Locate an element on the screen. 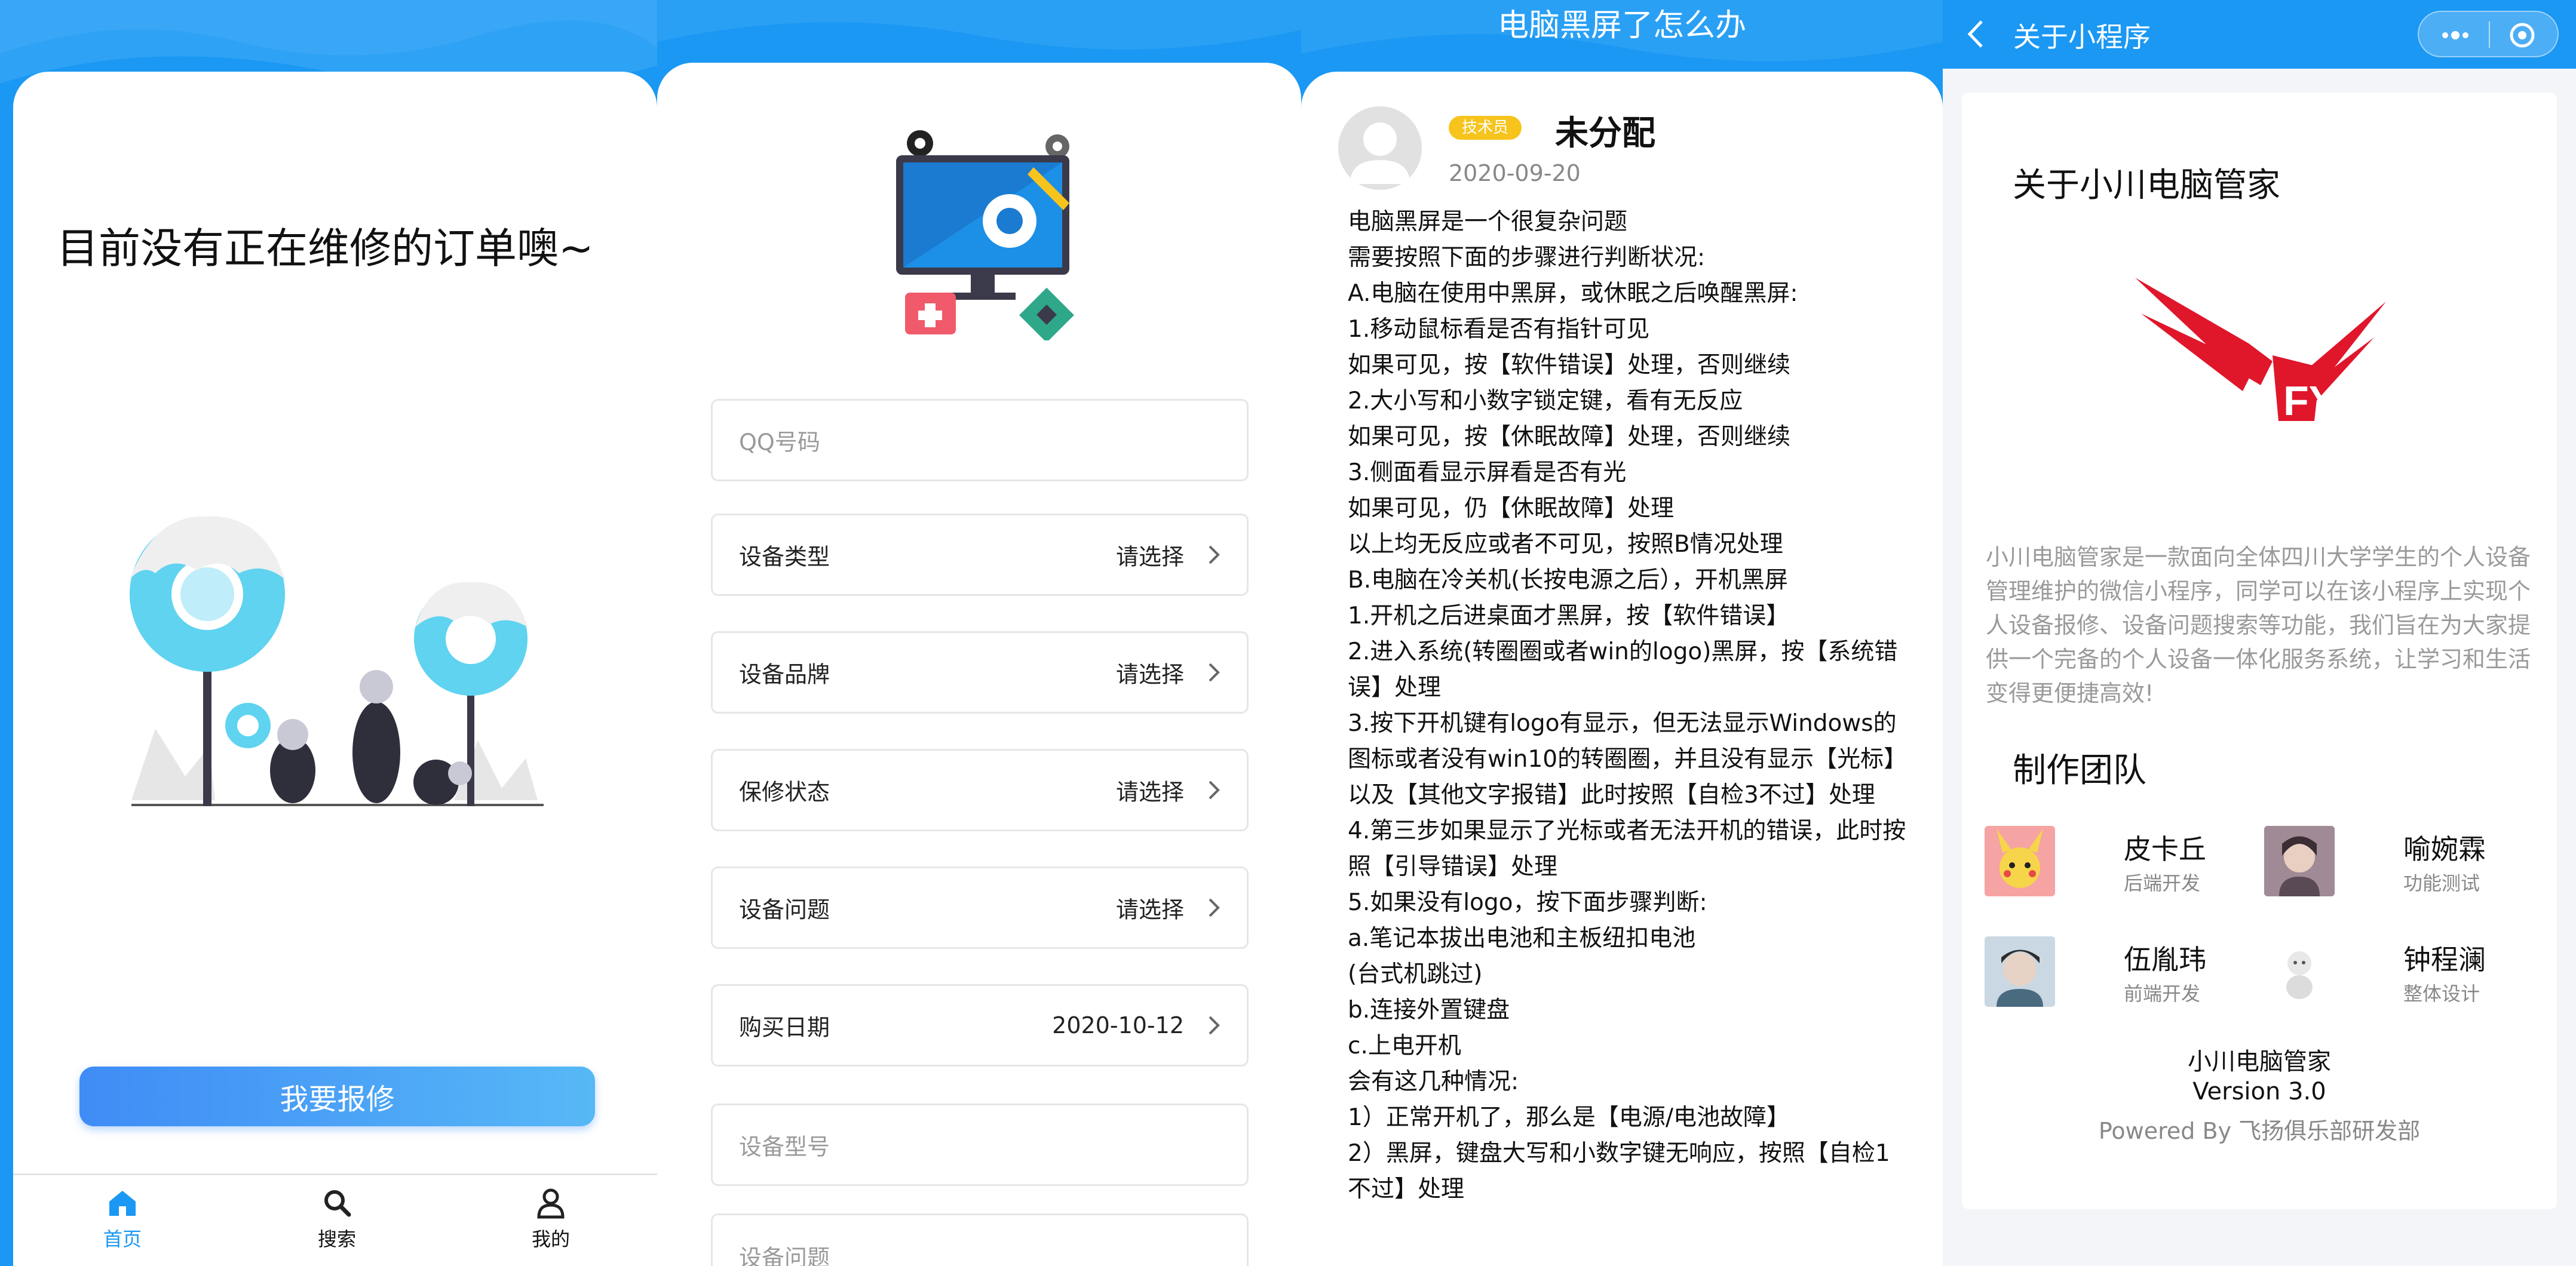 The height and width of the screenshot is (1266, 2576). tab-search-label: 搜索 is located at coordinates (337, 1239).